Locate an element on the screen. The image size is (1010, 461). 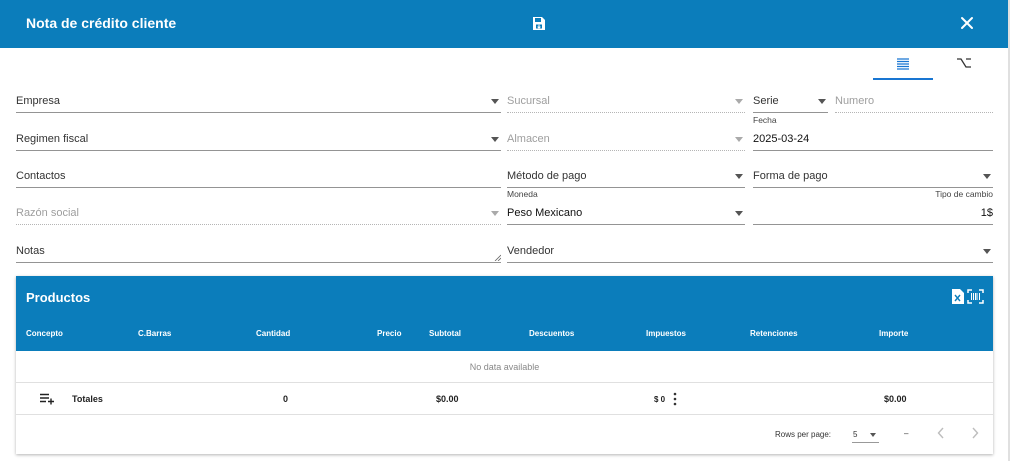
barcode-scan-icon is located at coordinates (975, 296).